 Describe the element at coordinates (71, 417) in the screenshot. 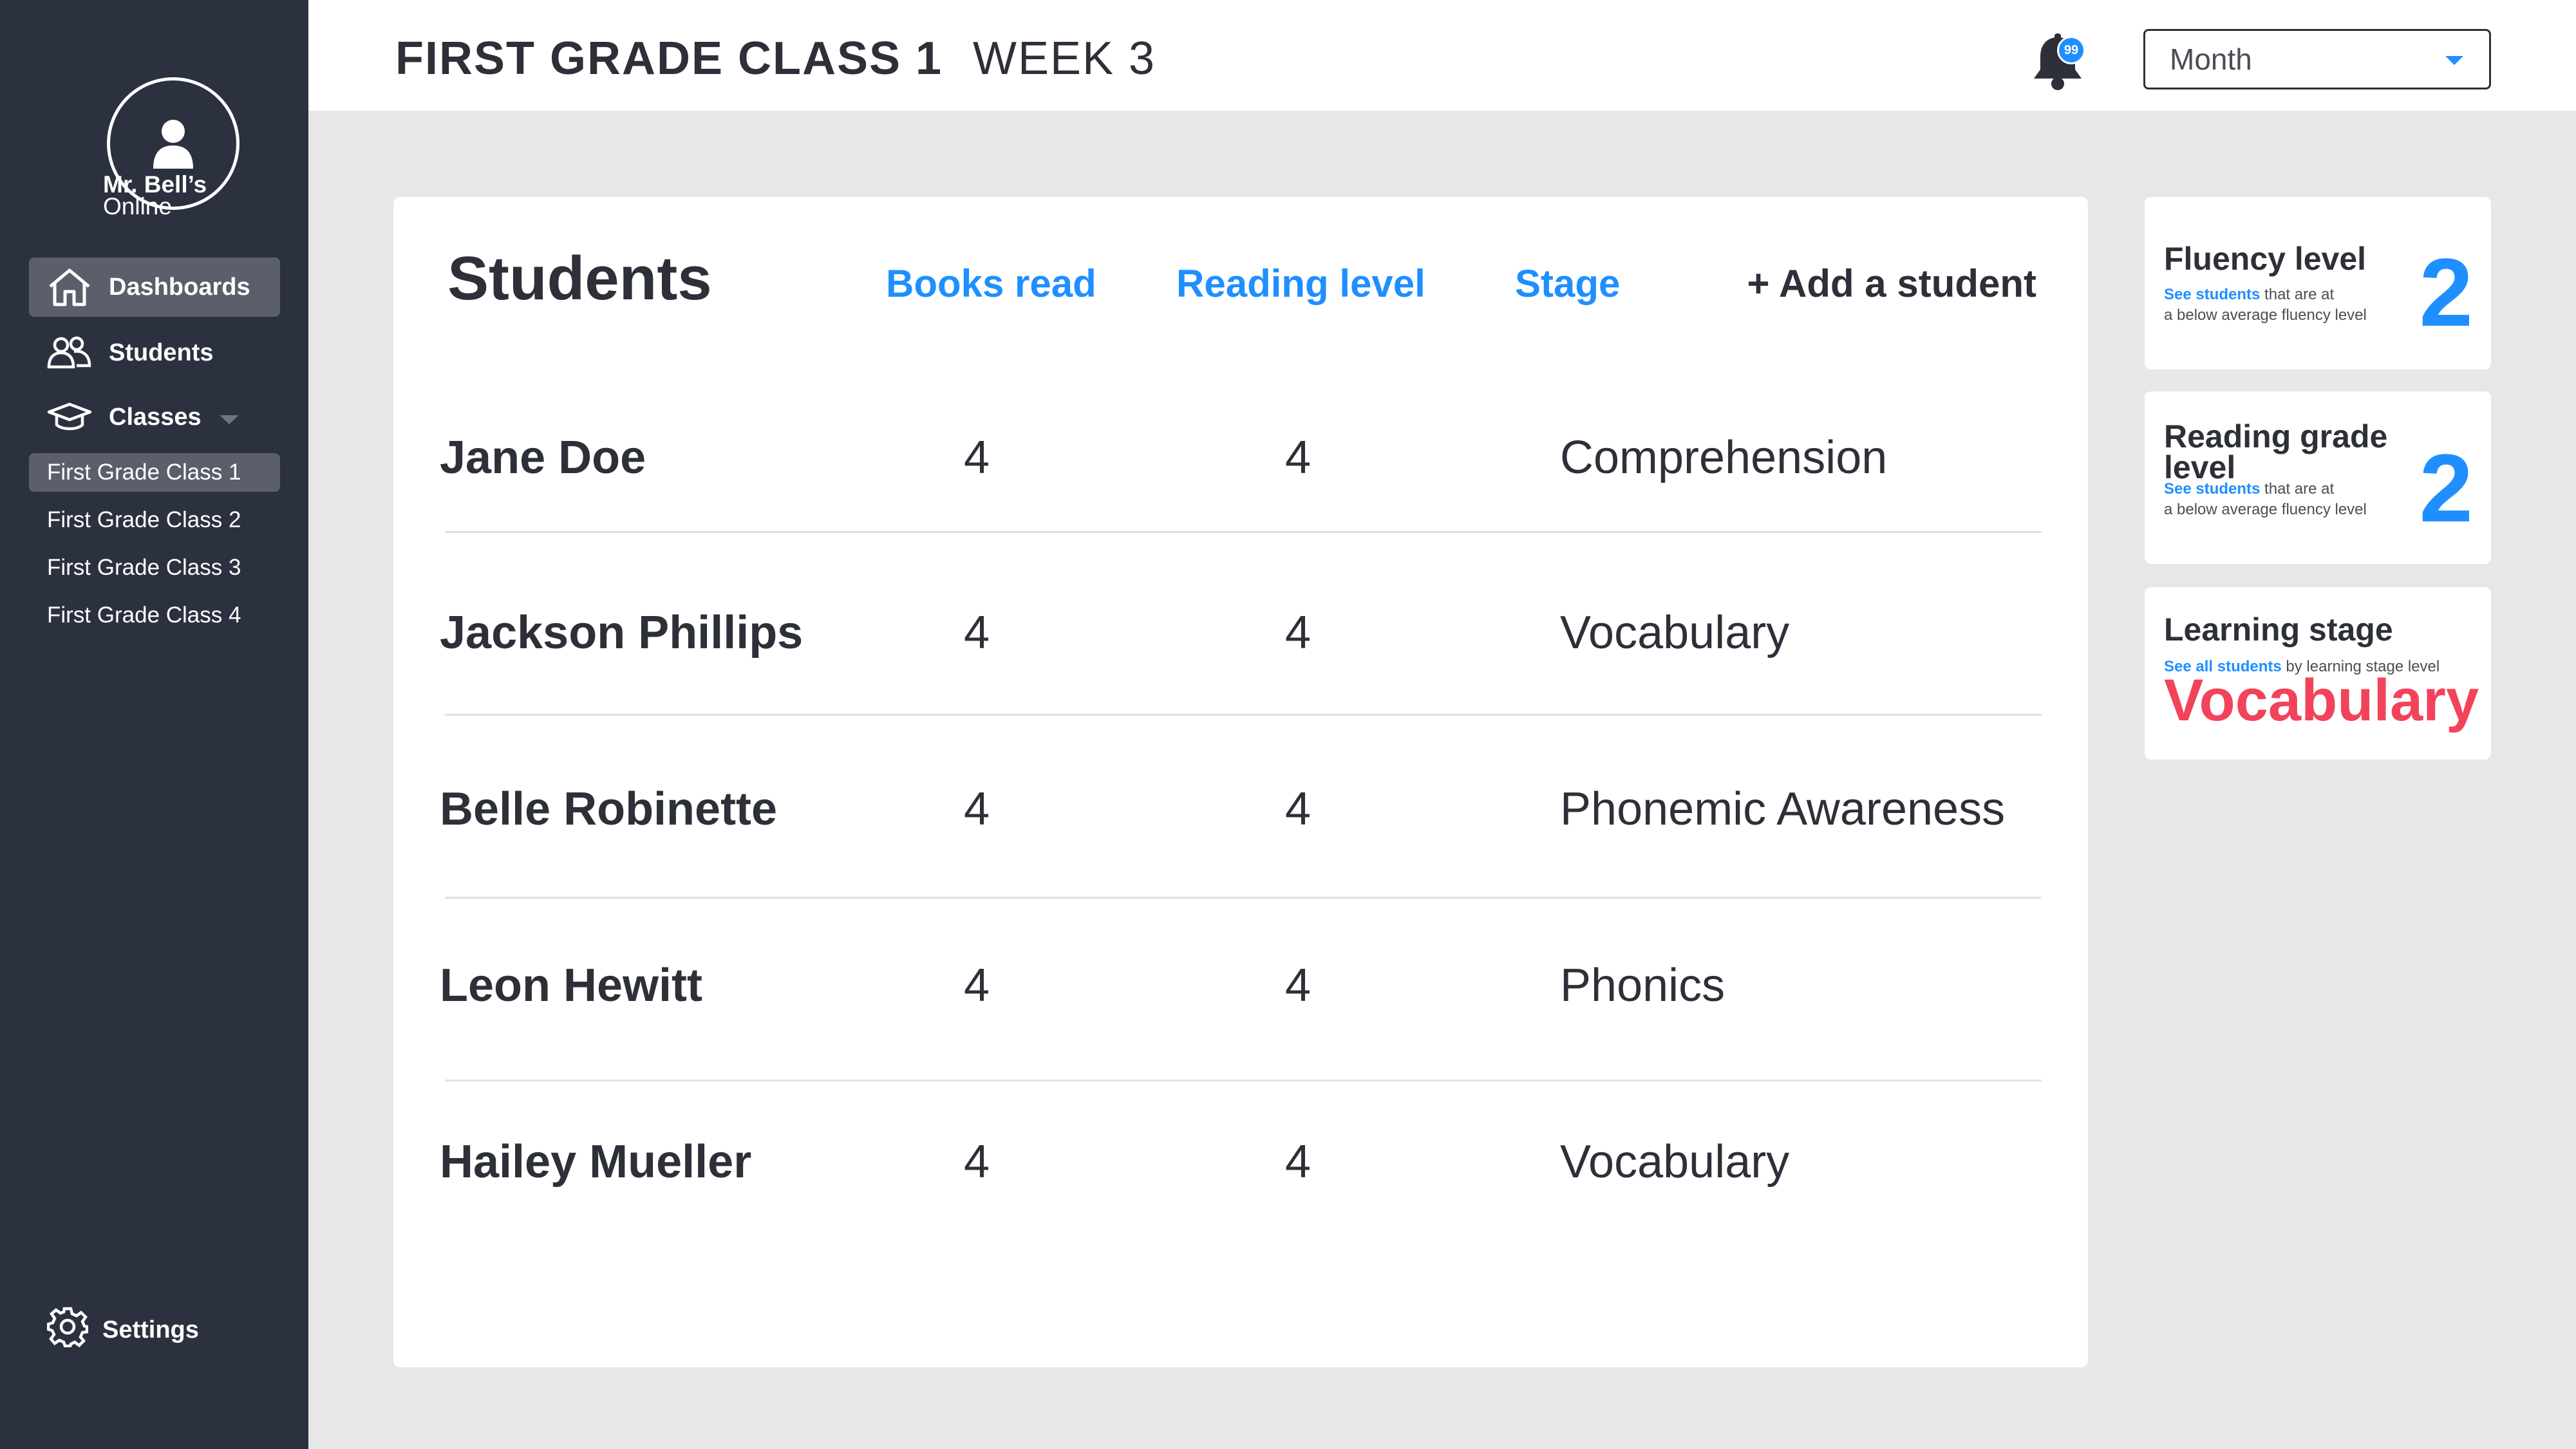

I see `graduation-cap-icon` at that location.